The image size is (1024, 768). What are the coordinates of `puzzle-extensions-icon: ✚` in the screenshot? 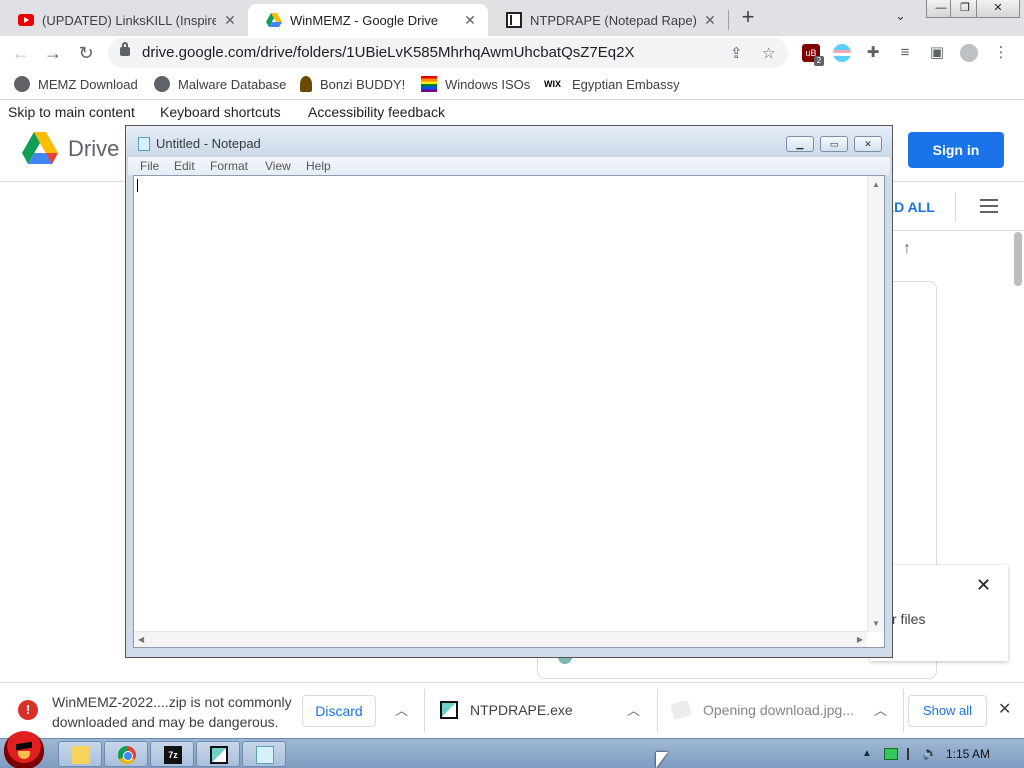 It's located at (873, 53).